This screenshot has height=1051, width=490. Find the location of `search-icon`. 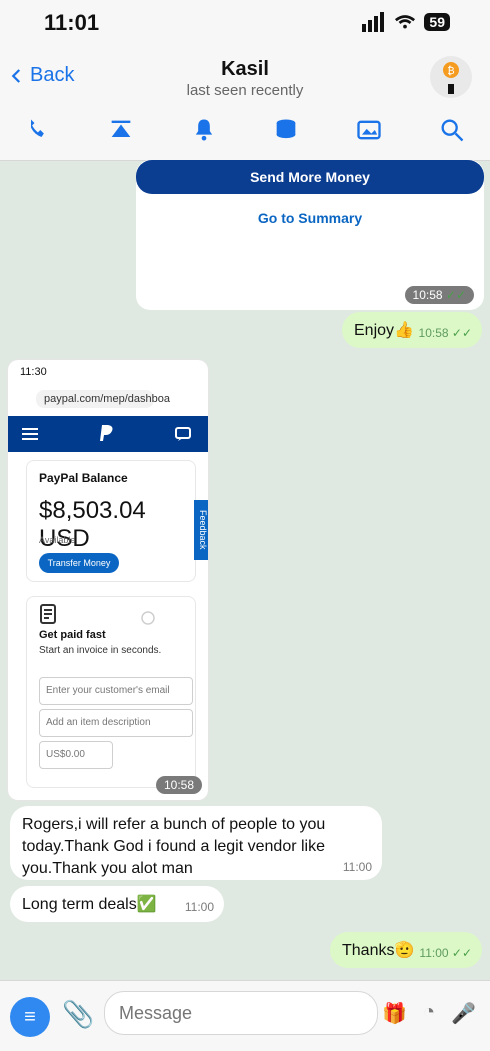

search-icon is located at coordinates (452, 130).